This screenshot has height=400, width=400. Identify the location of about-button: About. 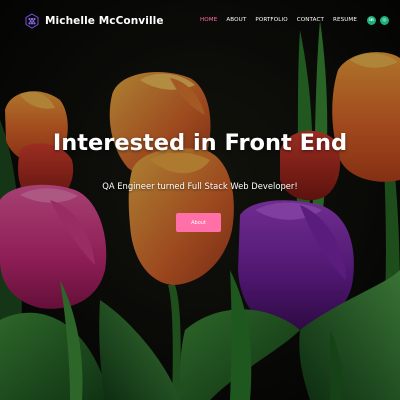
(198, 222).